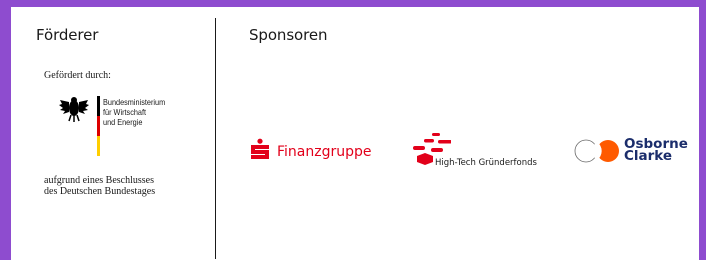 The image size is (706, 260). What do you see at coordinates (98, 126) in the screenshot?
I see `german-flag-stripe` at bounding box center [98, 126].